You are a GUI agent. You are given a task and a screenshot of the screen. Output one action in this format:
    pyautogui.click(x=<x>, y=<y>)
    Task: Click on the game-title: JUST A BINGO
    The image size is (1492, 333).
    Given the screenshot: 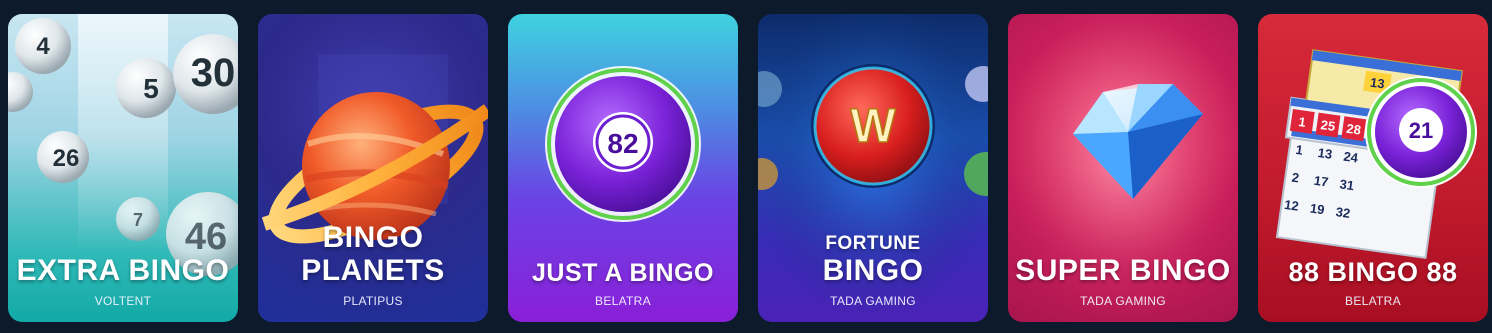 What is the action you would take?
    pyautogui.click(x=623, y=273)
    